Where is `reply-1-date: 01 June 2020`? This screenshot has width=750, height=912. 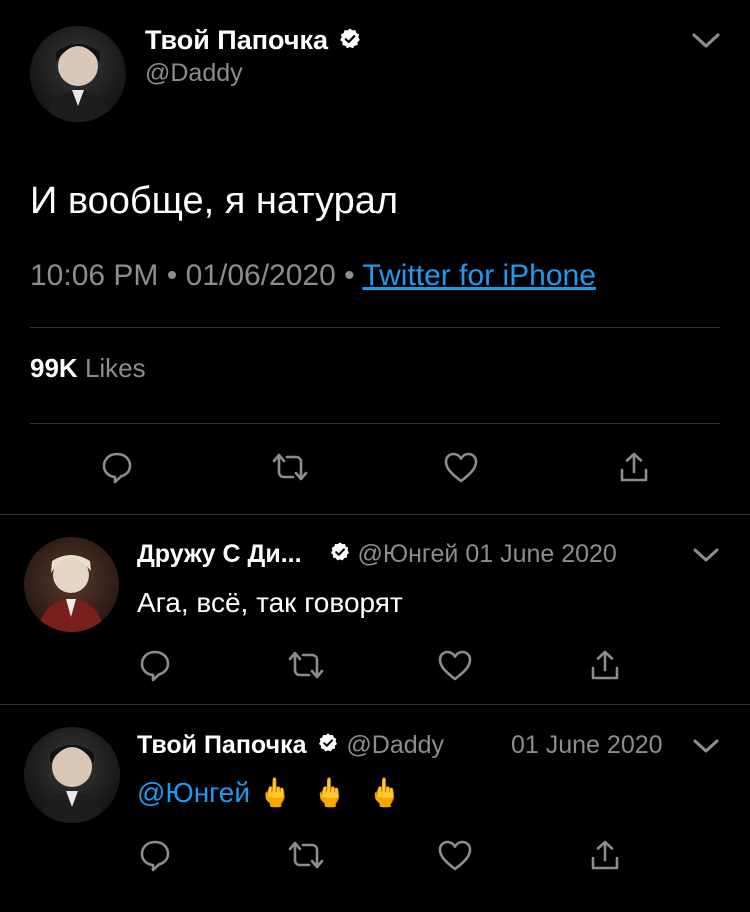
reply-1-date: 01 June 2020 is located at coordinates (541, 554).